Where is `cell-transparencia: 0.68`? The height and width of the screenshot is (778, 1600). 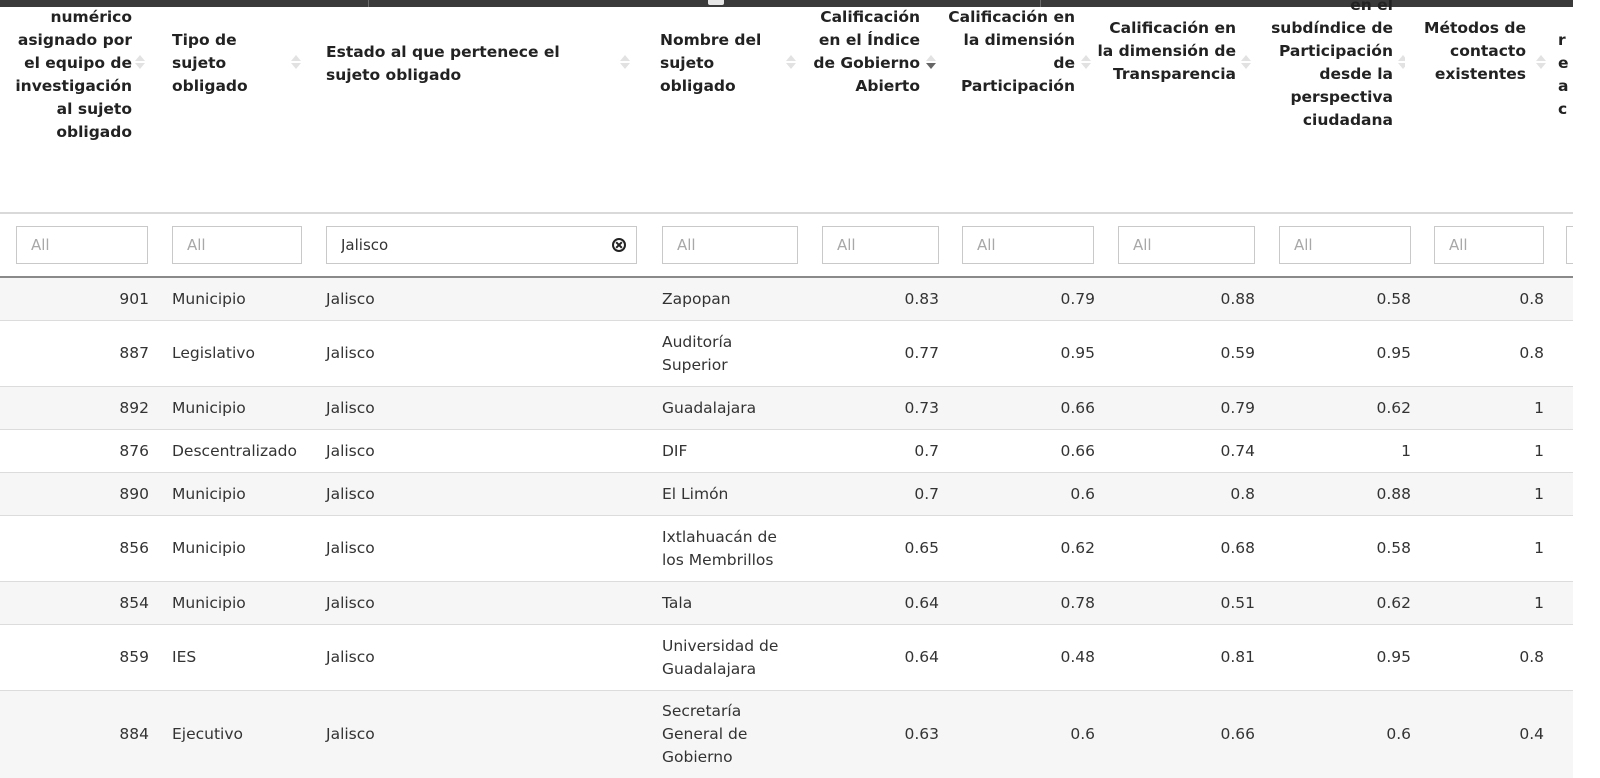
cell-transparencia: 0.68 is located at coordinates (1237, 548).